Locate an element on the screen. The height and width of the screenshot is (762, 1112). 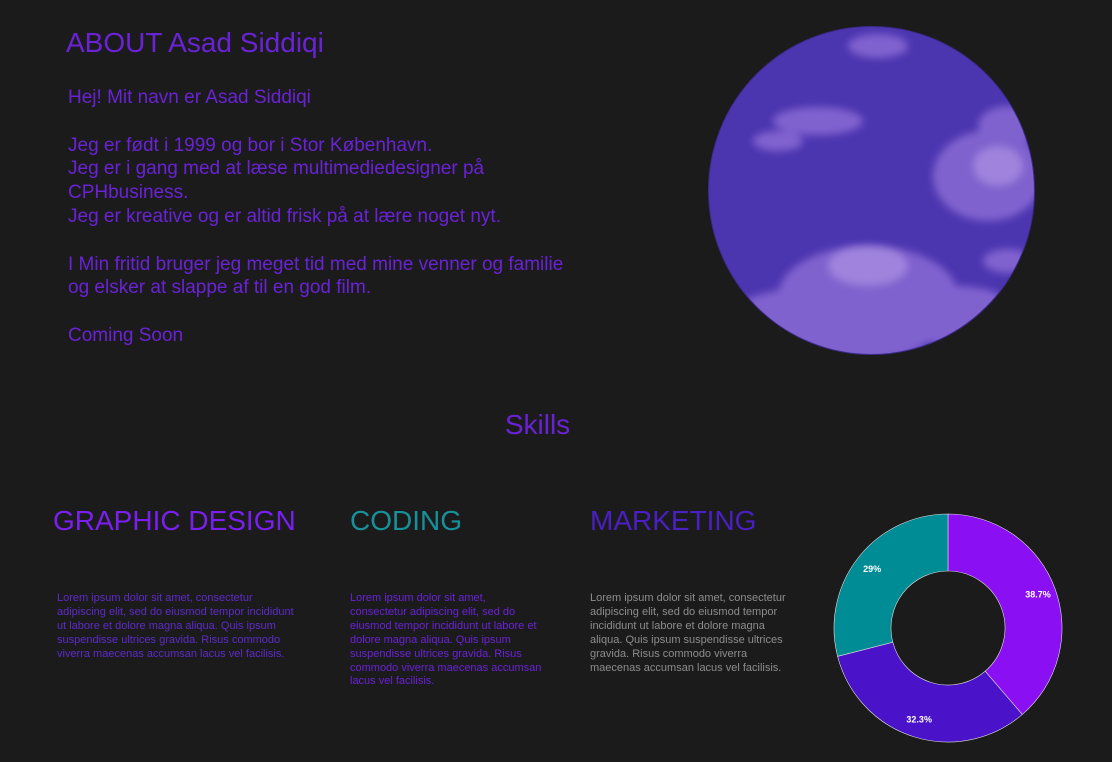
donut-slice-label: 32.3% is located at coordinates (919, 720).